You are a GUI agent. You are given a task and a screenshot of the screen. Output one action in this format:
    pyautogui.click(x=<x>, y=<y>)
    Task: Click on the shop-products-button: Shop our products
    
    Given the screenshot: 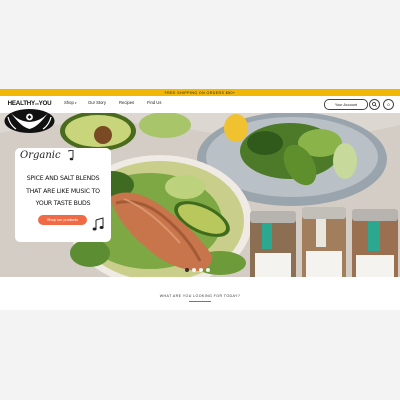 What is the action you would take?
    pyautogui.click(x=62, y=220)
    